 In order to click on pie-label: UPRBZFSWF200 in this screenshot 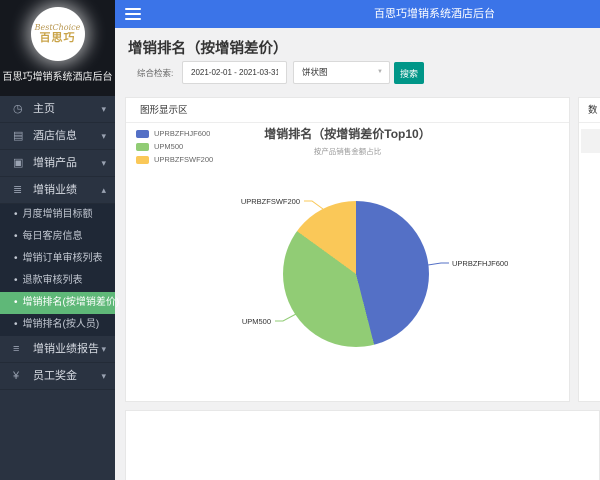, I will do `click(270, 201)`.